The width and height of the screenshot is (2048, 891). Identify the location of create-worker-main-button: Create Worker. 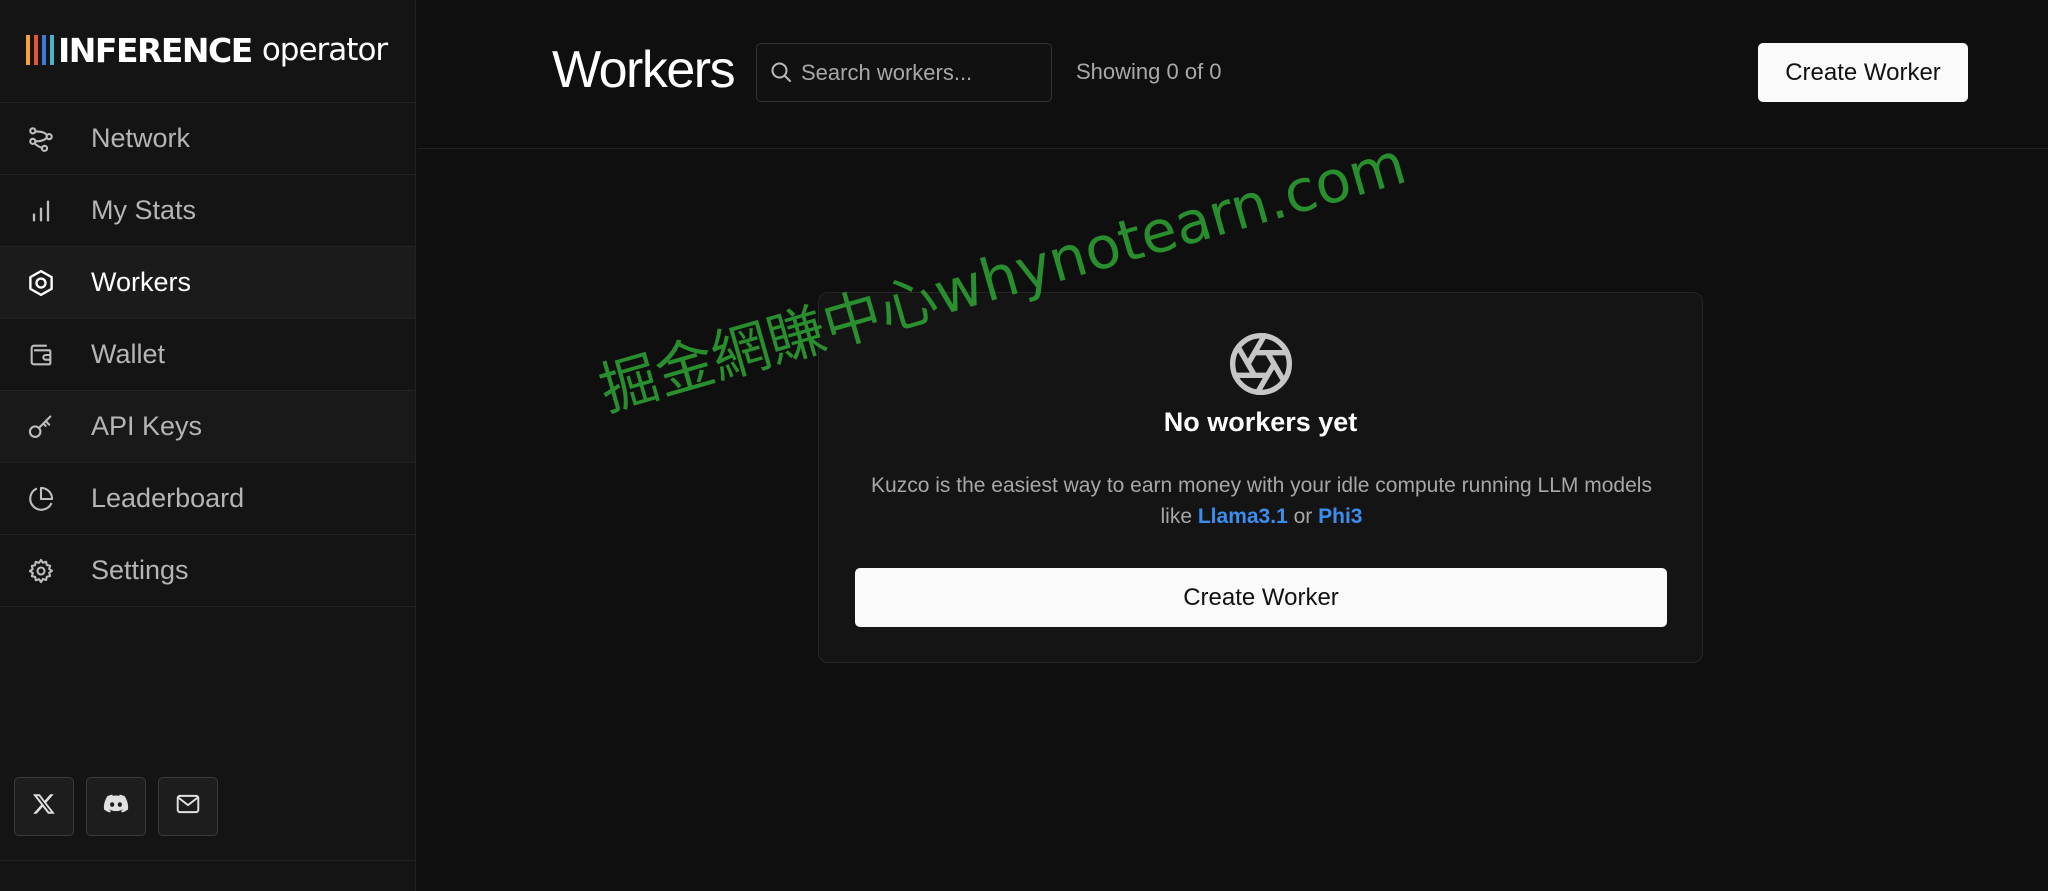
(1261, 597).